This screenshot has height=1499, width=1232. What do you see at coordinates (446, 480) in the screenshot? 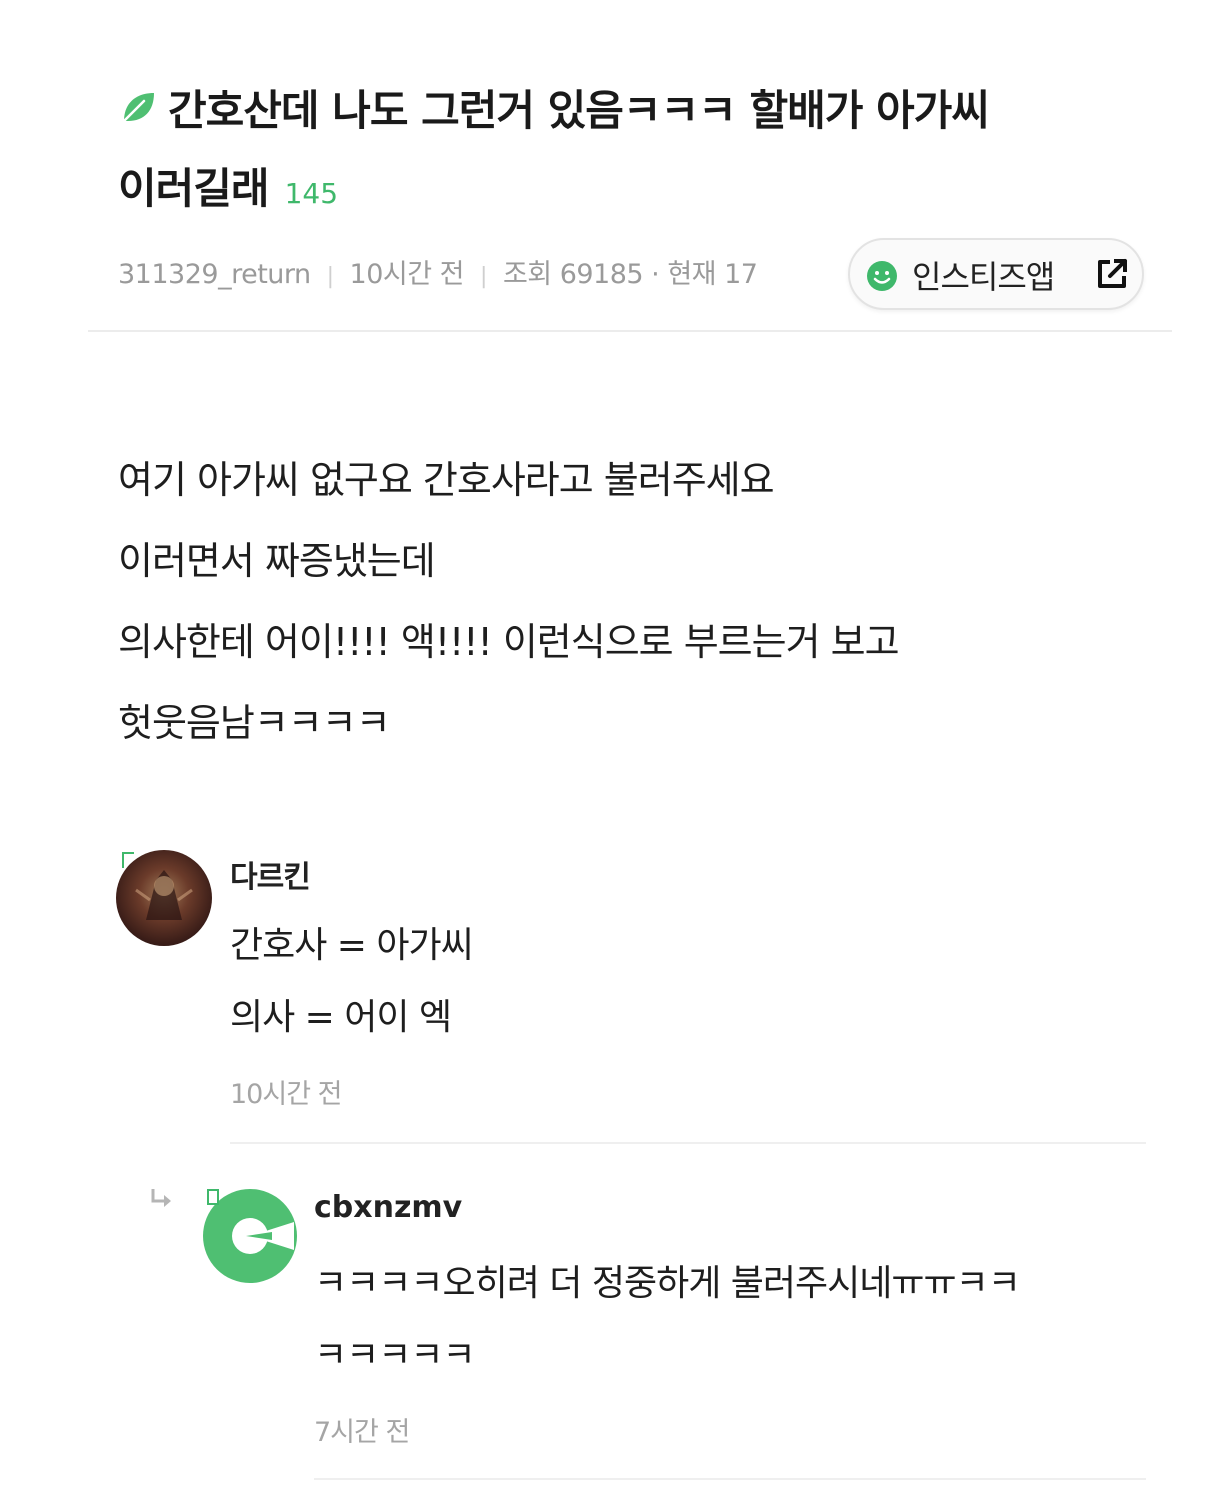
I see `post-body-line: 여기 아가씨 없구요 간호사라고 불러주세요` at bounding box center [446, 480].